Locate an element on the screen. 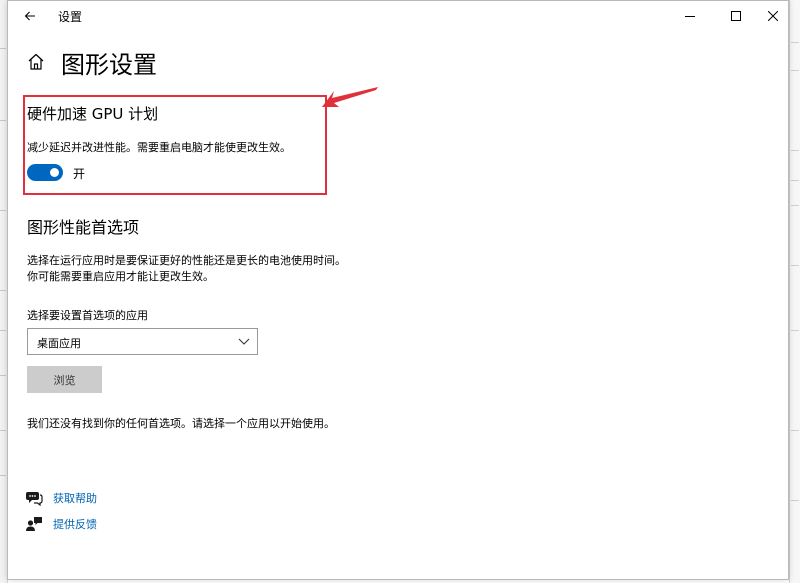  background-window-right is located at coordinates (794, 291).